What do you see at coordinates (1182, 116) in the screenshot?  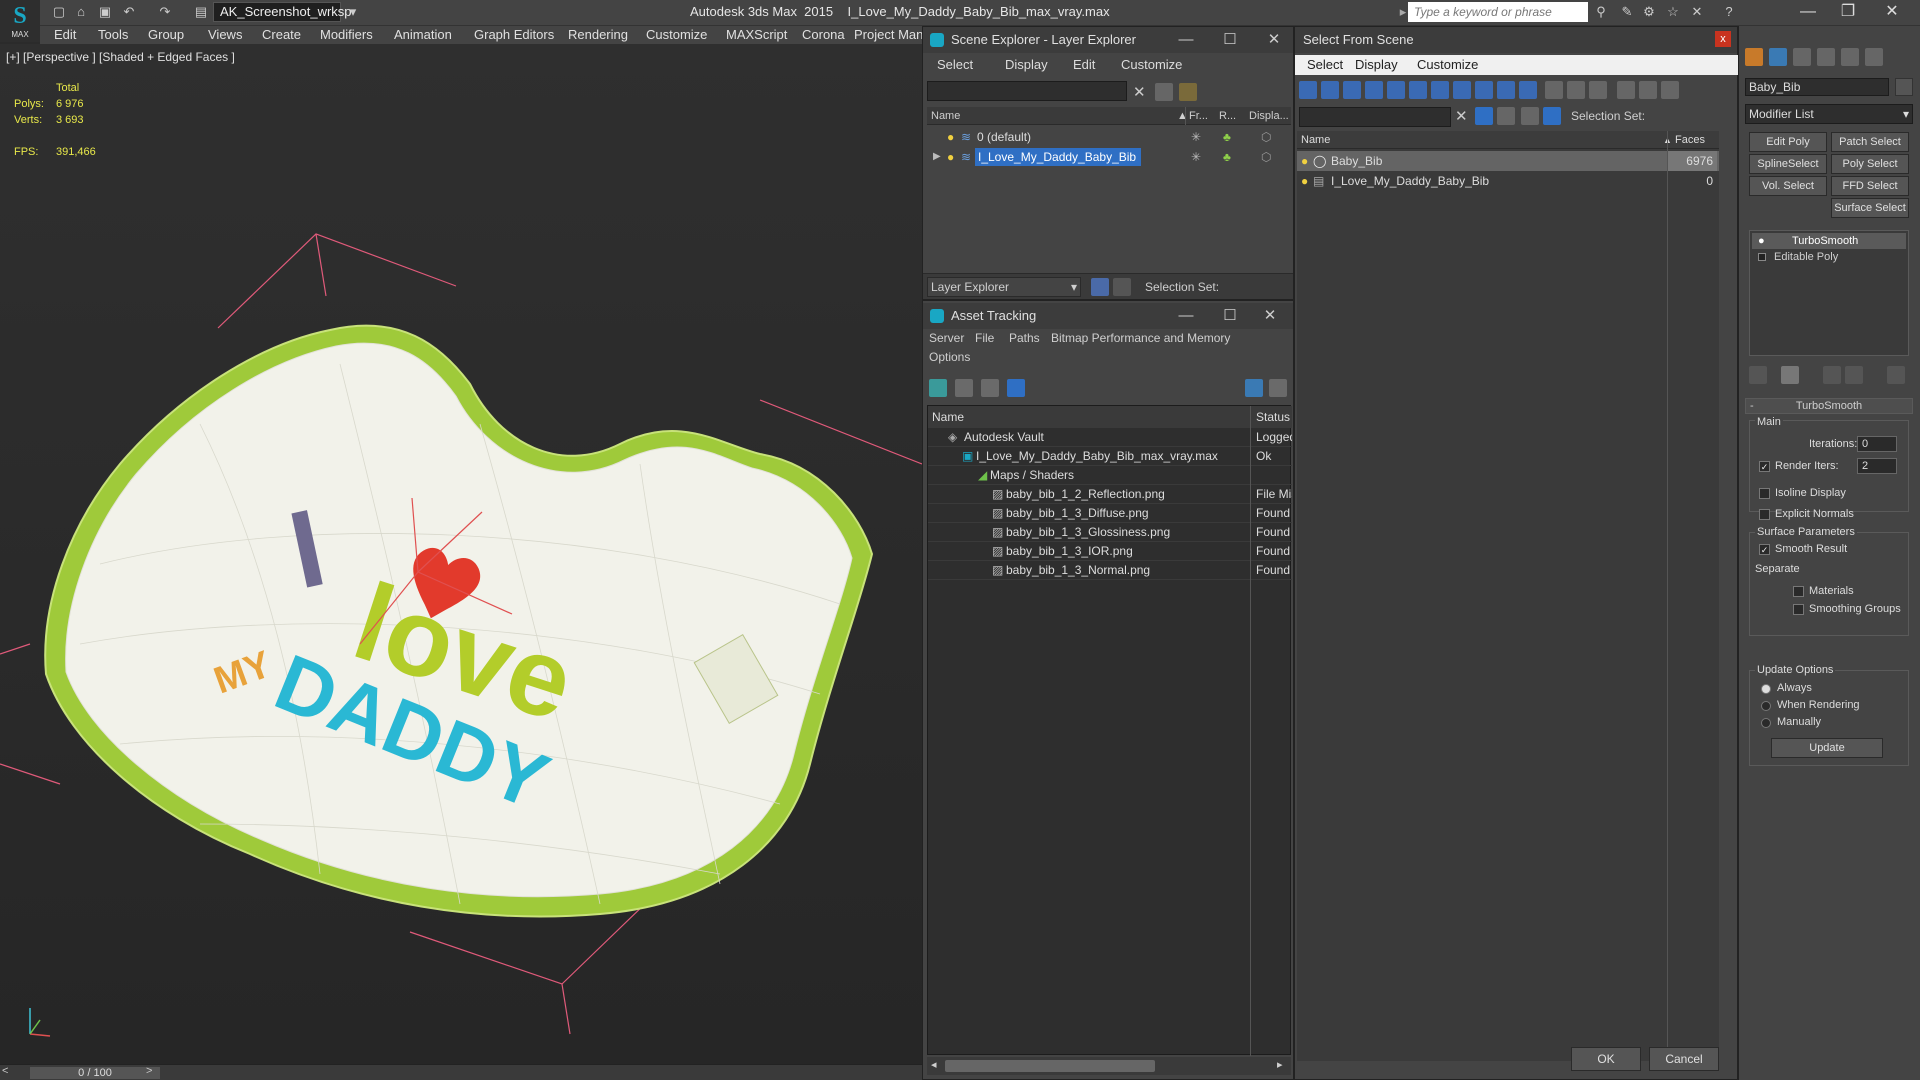 I see `sort-arrow-icon: ▲` at bounding box center [1182, 116].